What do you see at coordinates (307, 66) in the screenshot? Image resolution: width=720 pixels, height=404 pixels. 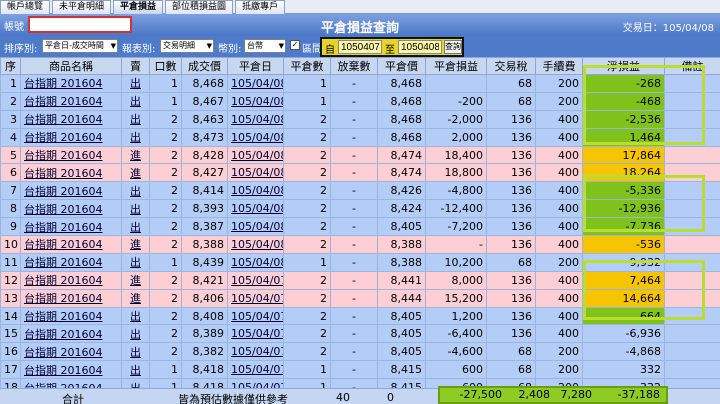 I see `column-header-closed: 平倉數` at bounding box center [307, 66].